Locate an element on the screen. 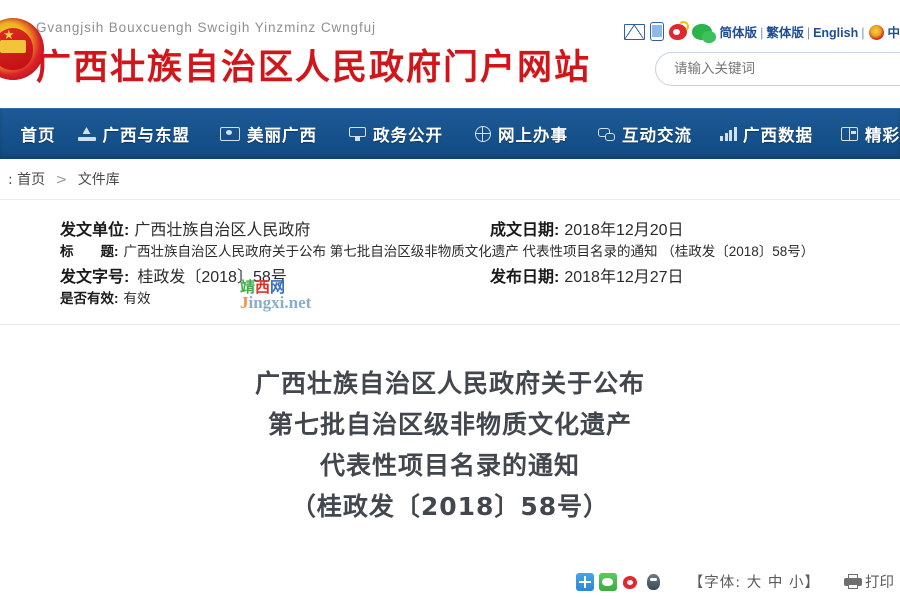 The width and height of the screenshot is (900, 600). meta-value-valid: 有效 is located at coordinates (137, 298).